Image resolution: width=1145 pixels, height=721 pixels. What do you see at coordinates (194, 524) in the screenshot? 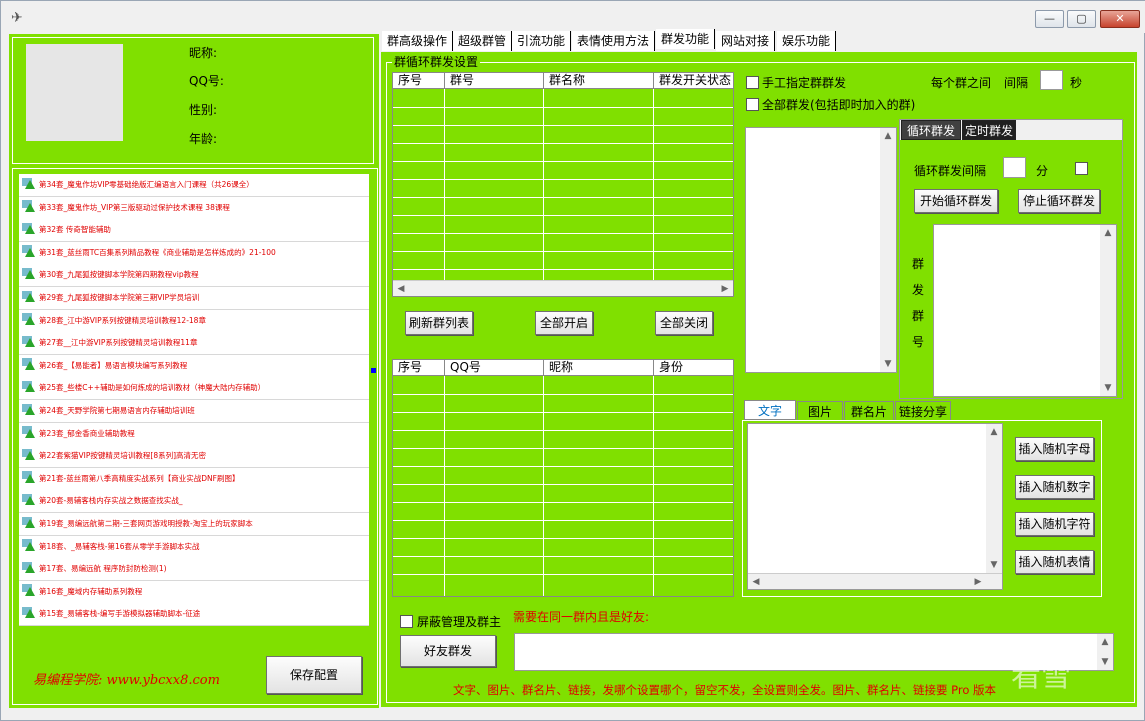
I see `course-item: 第19套_易编远航第二期-三套网页游戏明授教-淘宝上的玩家脚本` at bounding box center [194, 524].